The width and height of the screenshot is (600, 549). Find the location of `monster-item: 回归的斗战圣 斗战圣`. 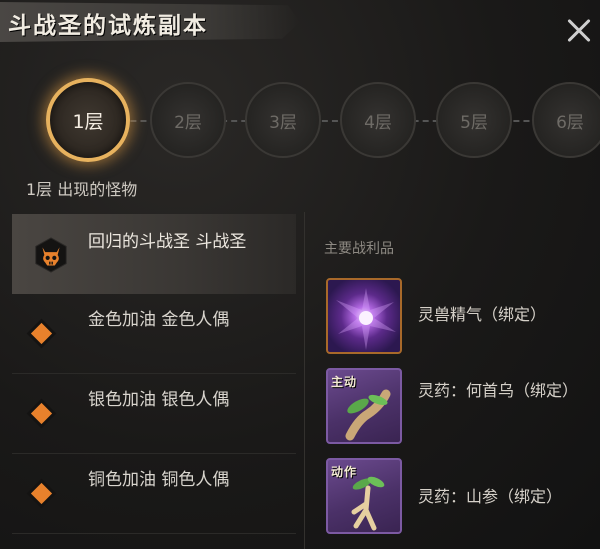

monster-item: 回归的斗战圣 斗战圣 is located at coordinates (154, 254).